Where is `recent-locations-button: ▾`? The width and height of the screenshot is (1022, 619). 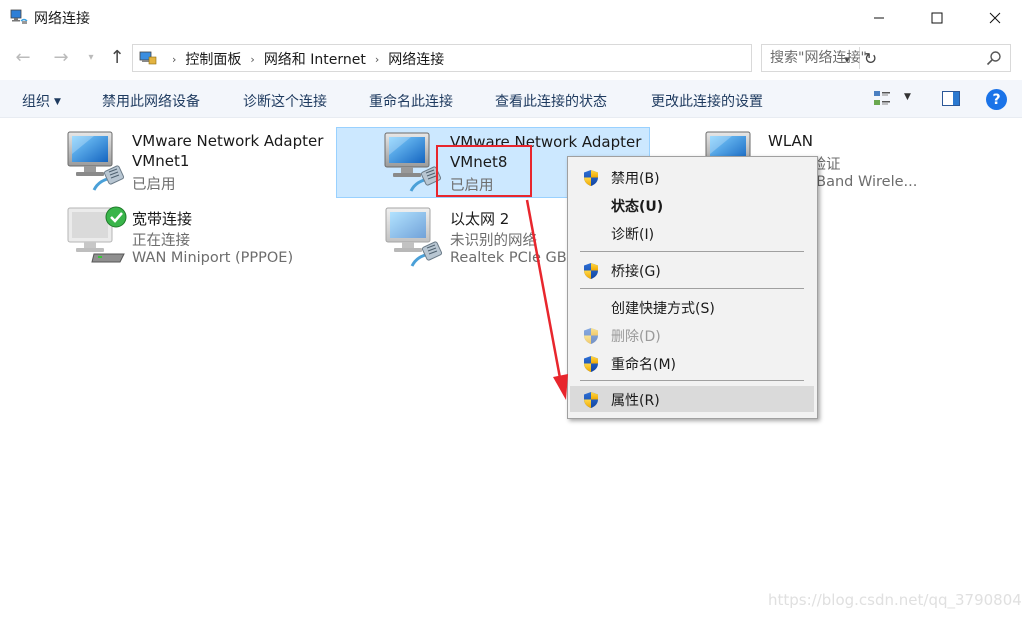
recent-locations-button: ▾ is located at coordinates (91, 57).